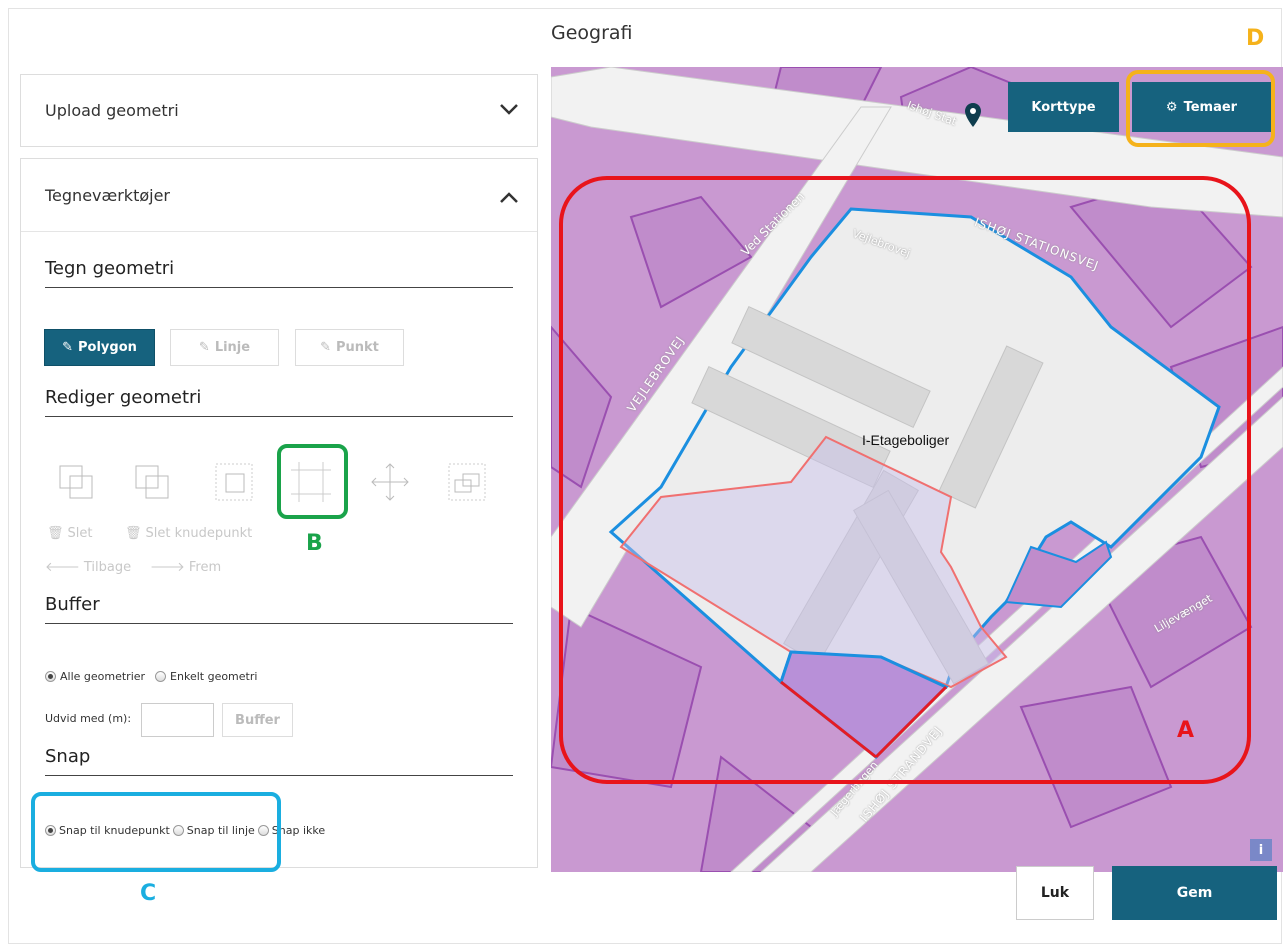  Describe the element at coordinates (88, 718) in the screenshot. I see `buffer-expand-label: Udvid med (m):` at that location.